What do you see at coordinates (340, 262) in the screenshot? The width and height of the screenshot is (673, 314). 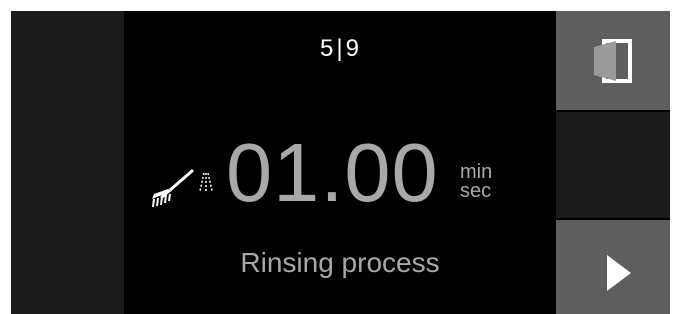 I see `status-text: Rinsing process` at bounding box center [340, 262].